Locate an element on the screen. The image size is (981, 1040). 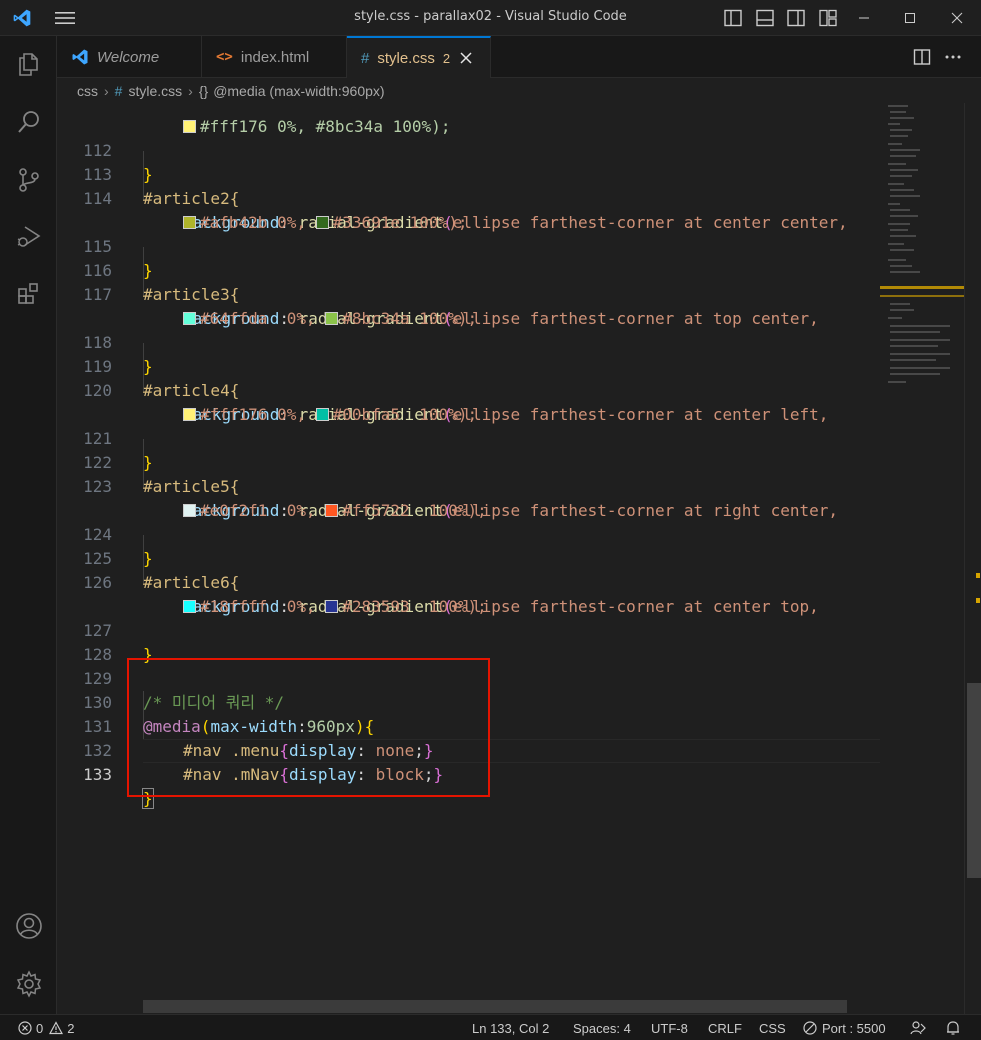
code-line: 130 @media(max-width:960px){ is located at coordinates (229, 714).